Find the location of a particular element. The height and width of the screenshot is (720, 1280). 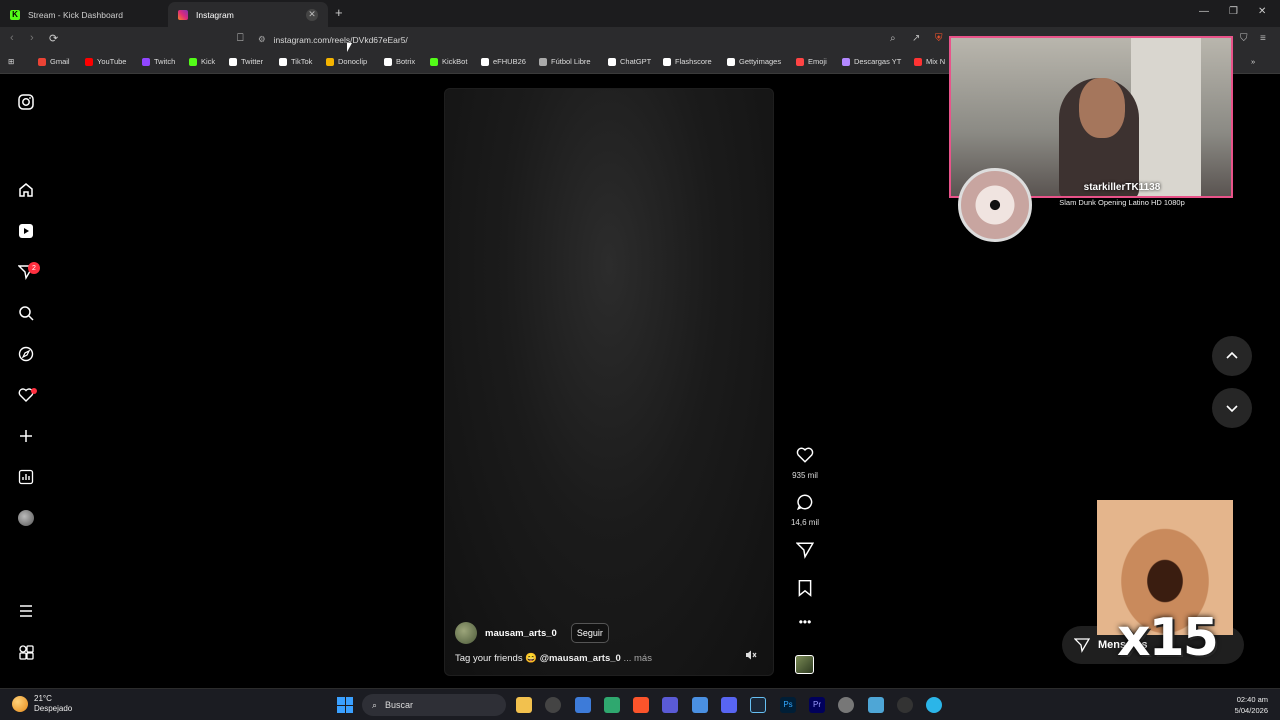

bookmark-item: YouTube is located at coordinates (105, 61).